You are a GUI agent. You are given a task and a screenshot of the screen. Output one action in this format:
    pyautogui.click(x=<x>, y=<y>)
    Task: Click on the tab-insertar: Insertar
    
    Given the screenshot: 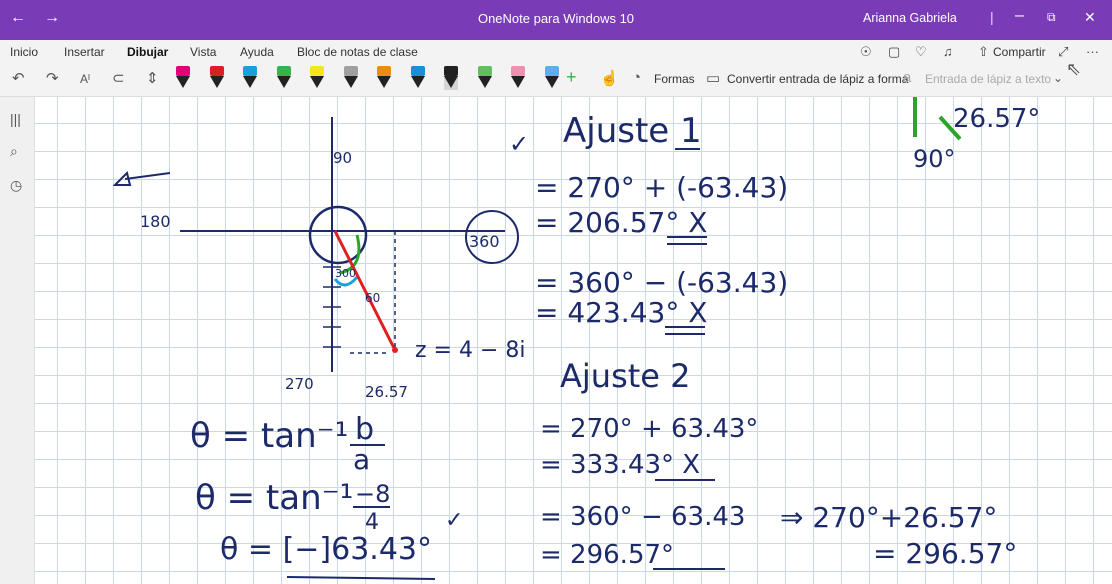 What is the action you would take?
    pyautogui.click(x=84, y=52)
    